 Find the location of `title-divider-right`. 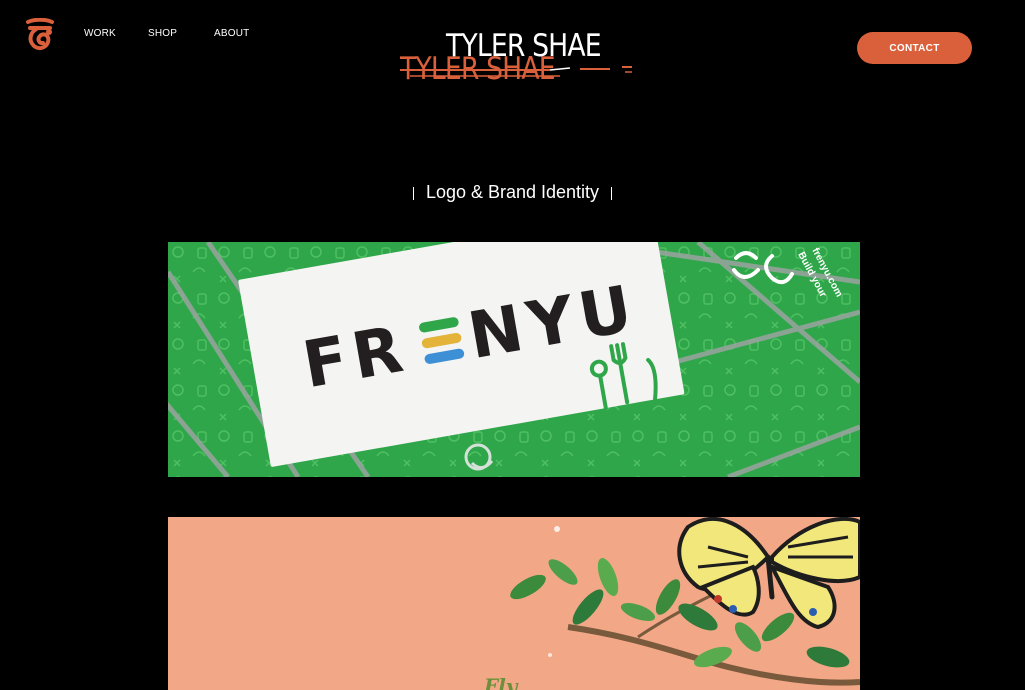

title-divider-right is located at coordinates (612, 193).